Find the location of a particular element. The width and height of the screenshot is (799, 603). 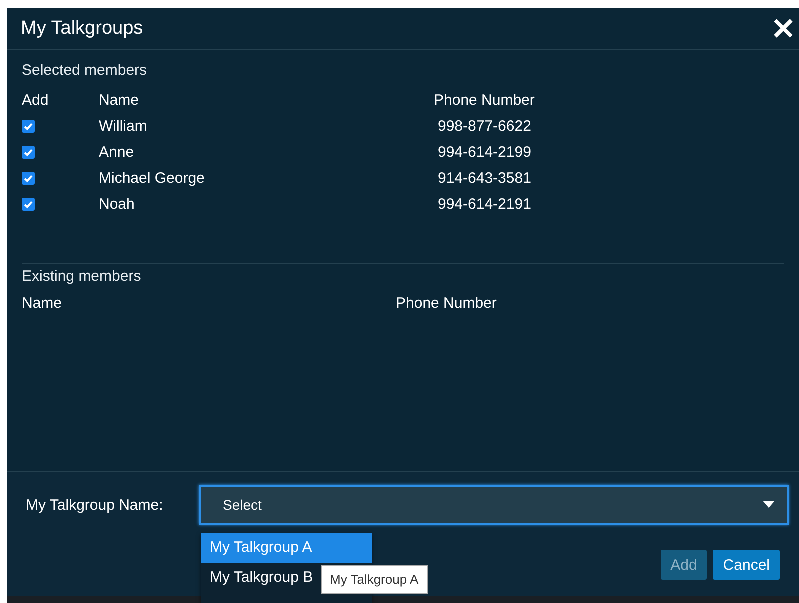

cancel-button: Cancel is located at coordinates (746, 565).